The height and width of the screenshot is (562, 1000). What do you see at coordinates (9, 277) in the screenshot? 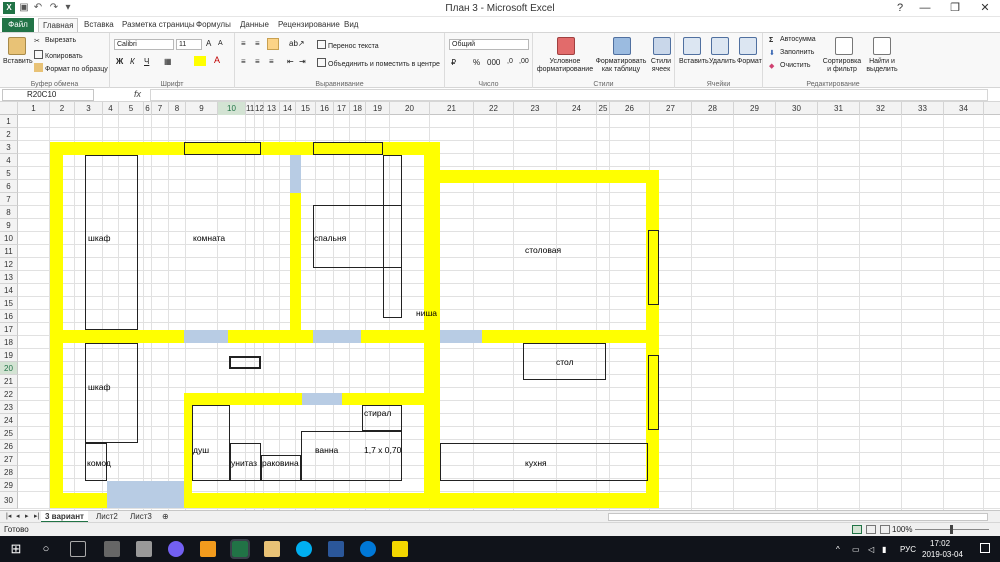
I see `row-header: 13` at bounding box center [9, 277].